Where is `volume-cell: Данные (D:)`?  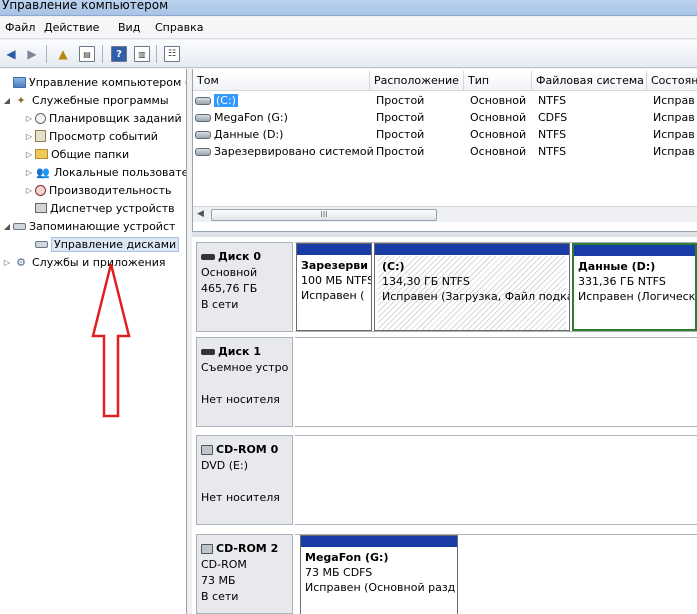
volume-cell: Данные (D:) is located at coordinates (280, 134).